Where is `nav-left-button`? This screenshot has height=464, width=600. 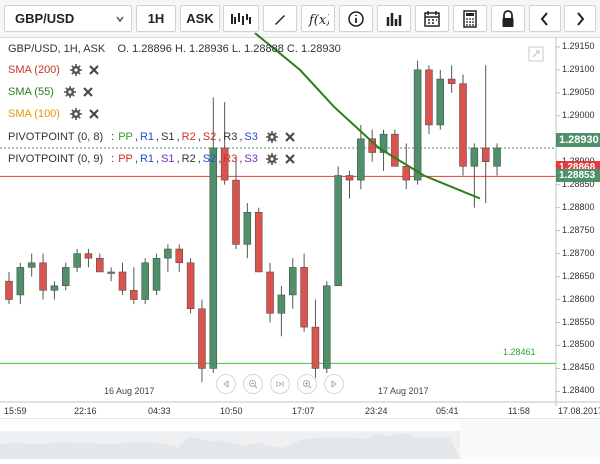
nav-left-button is located at coordinates (226, 384).